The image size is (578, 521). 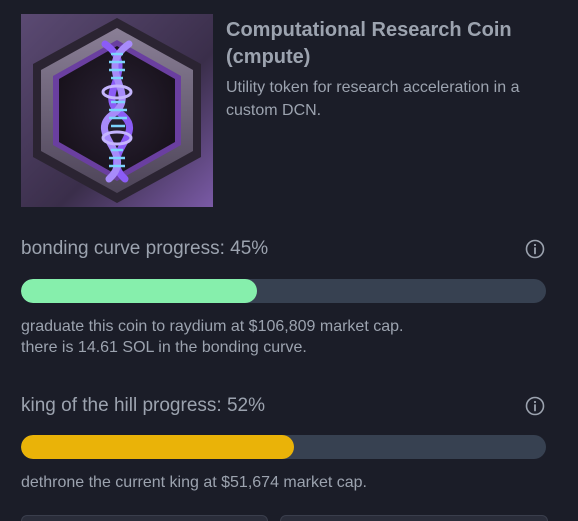 I want to click on king-of-the-hill-progress-bar, so click(x=283, y=447).